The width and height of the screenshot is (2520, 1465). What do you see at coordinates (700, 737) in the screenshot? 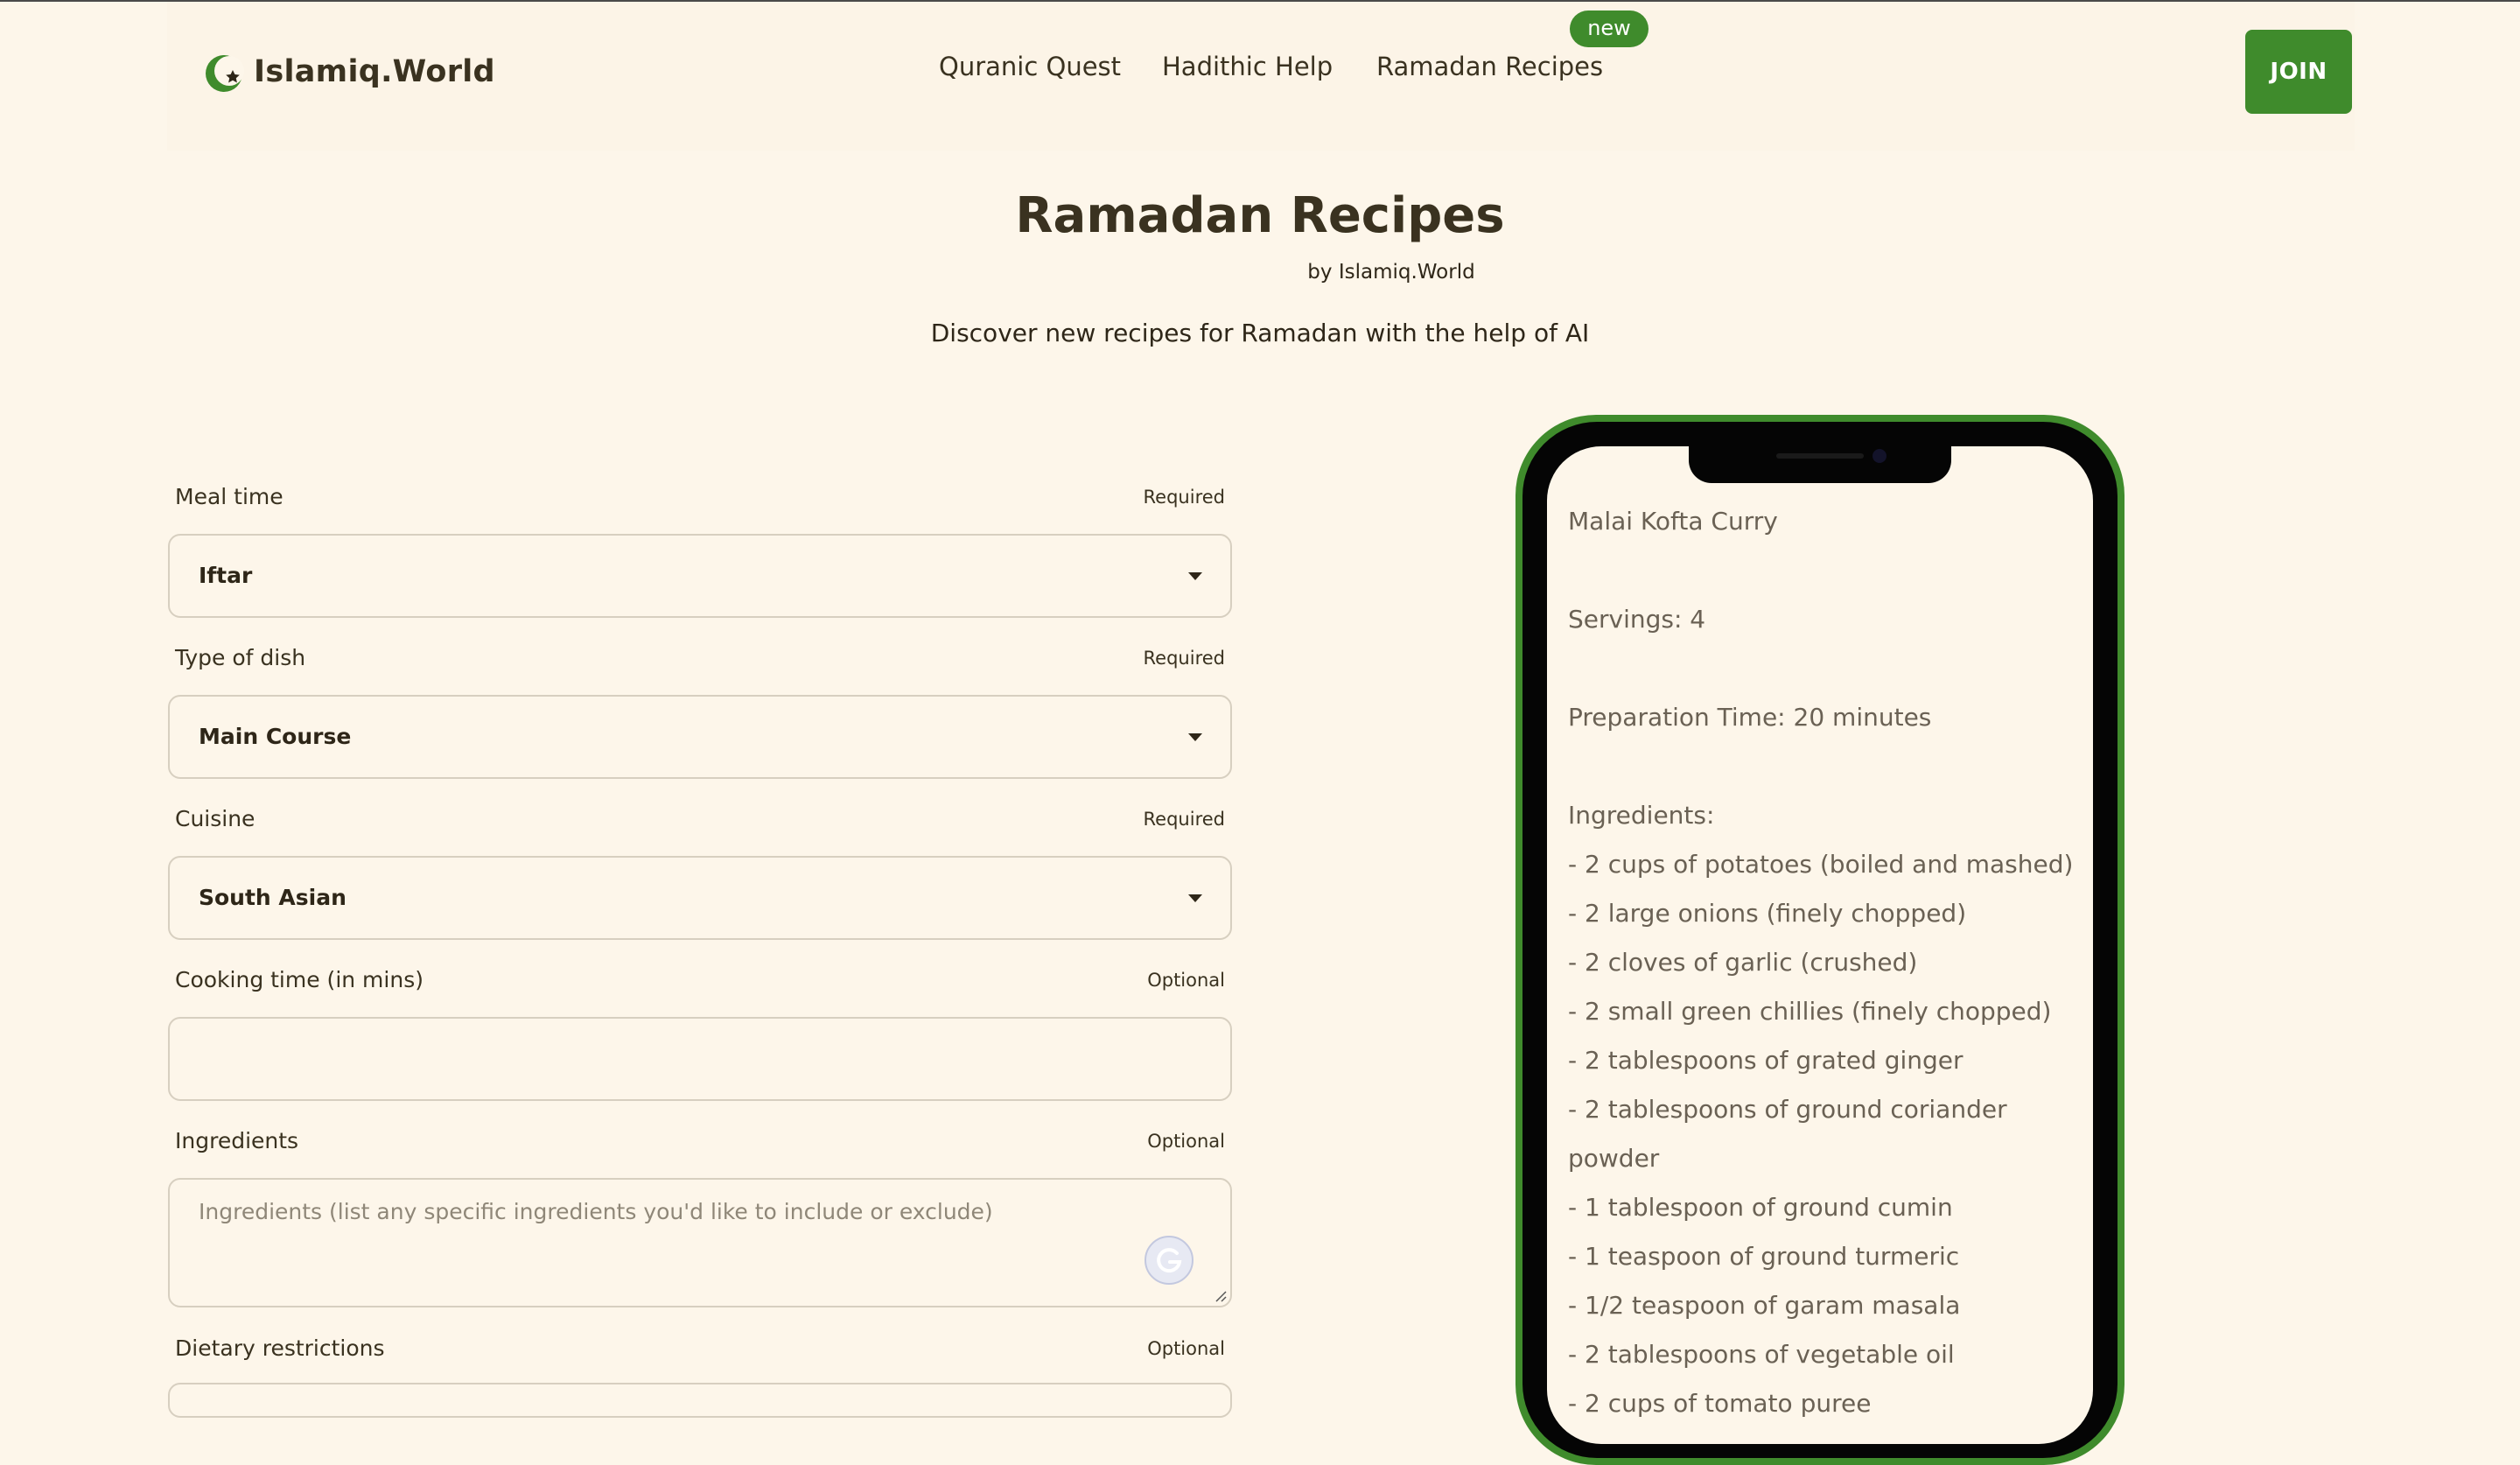
I see `dish-type-select: Main Course` at bounding box center [700, 737].